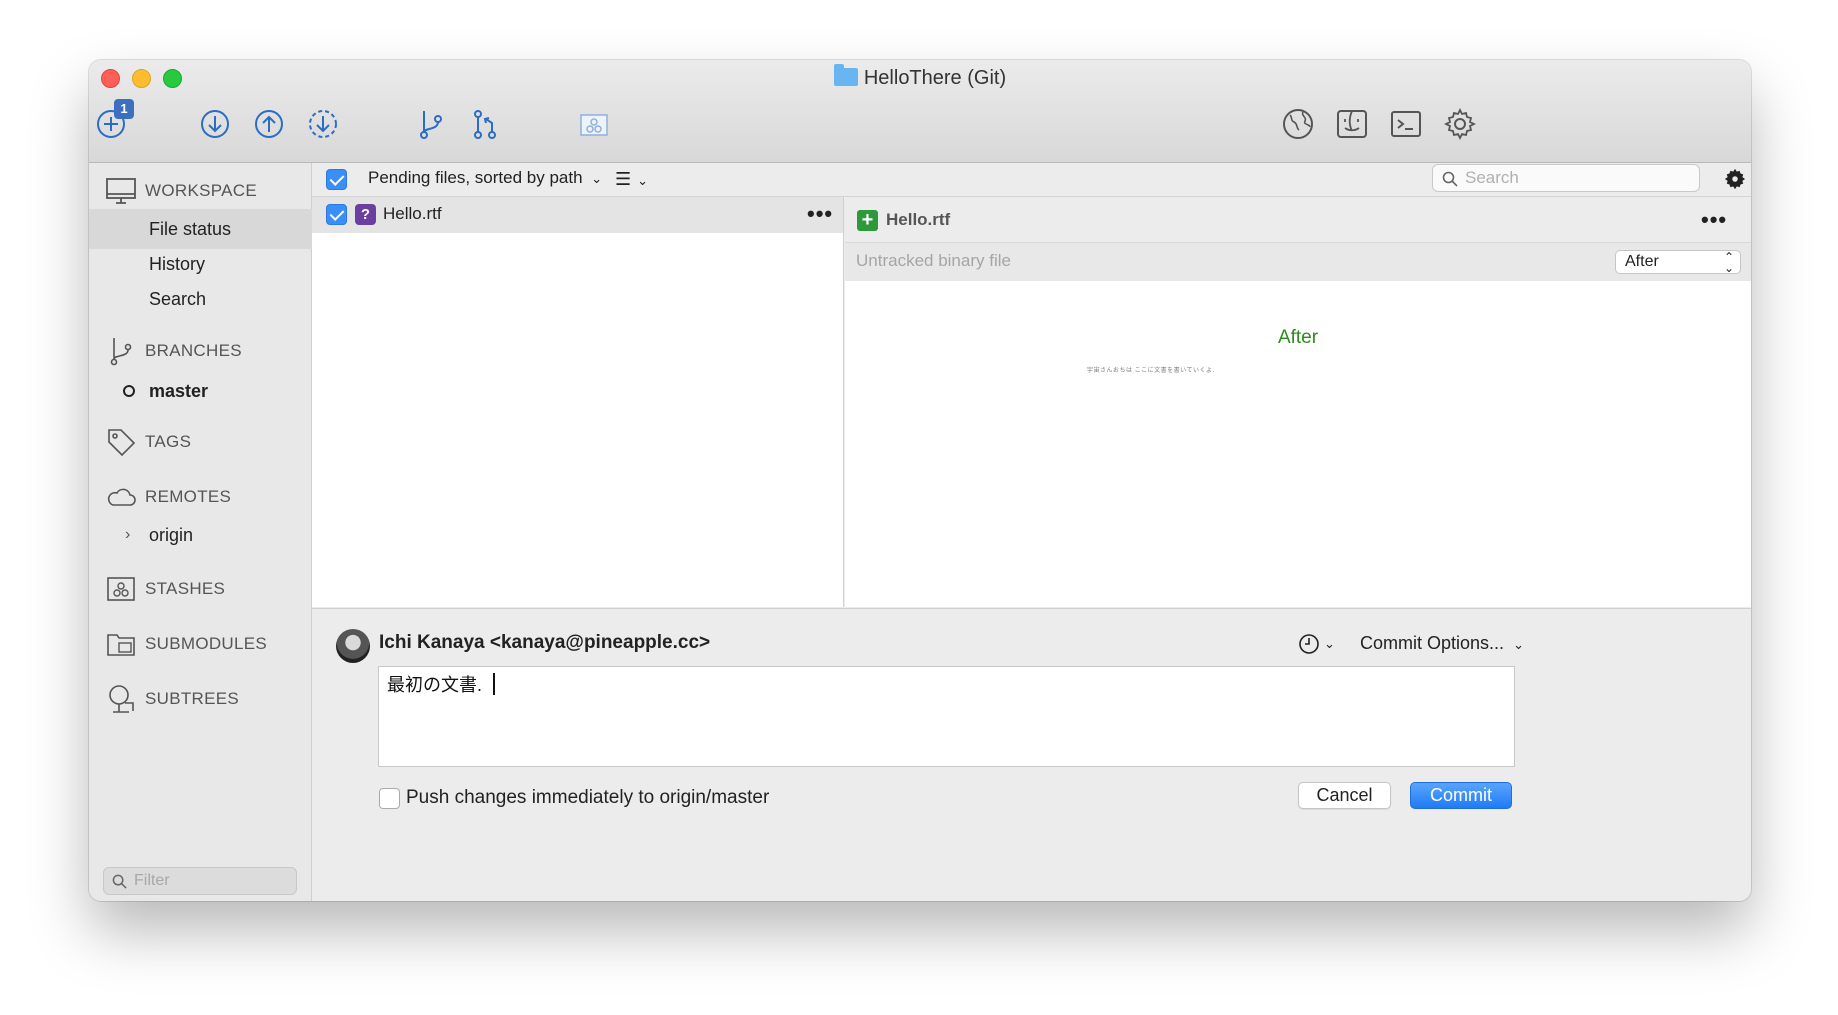  Describe the element at coordinates (188, 496) in the screenshot. I see `sidebar-section-label: REMOTES` at that location.